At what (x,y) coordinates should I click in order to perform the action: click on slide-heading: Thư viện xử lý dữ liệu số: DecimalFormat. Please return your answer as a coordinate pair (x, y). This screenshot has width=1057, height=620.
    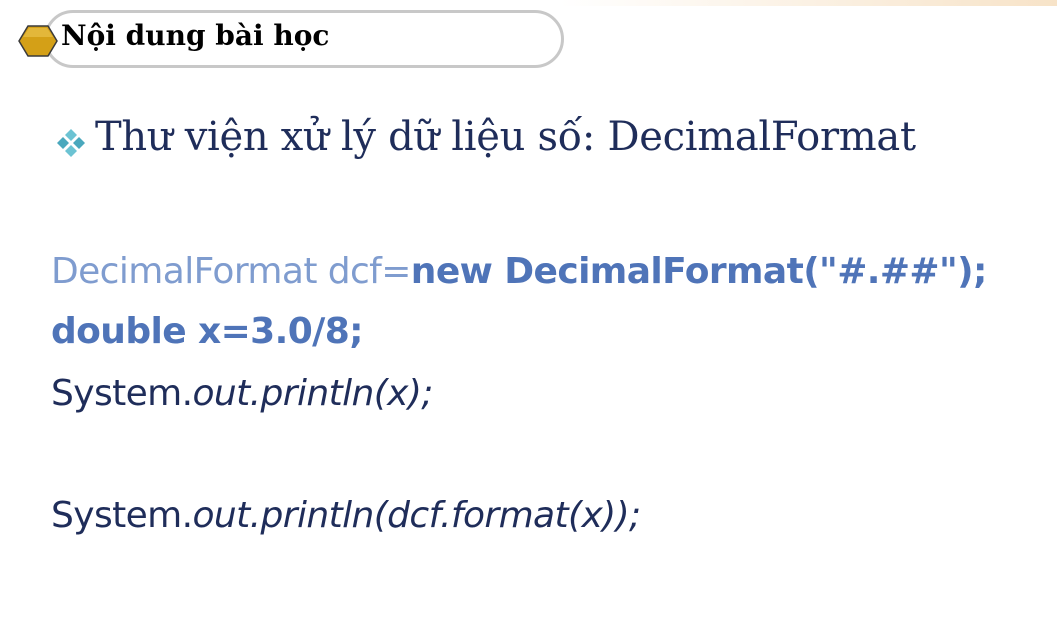
    Looking at the image, I should click on (505, 137).